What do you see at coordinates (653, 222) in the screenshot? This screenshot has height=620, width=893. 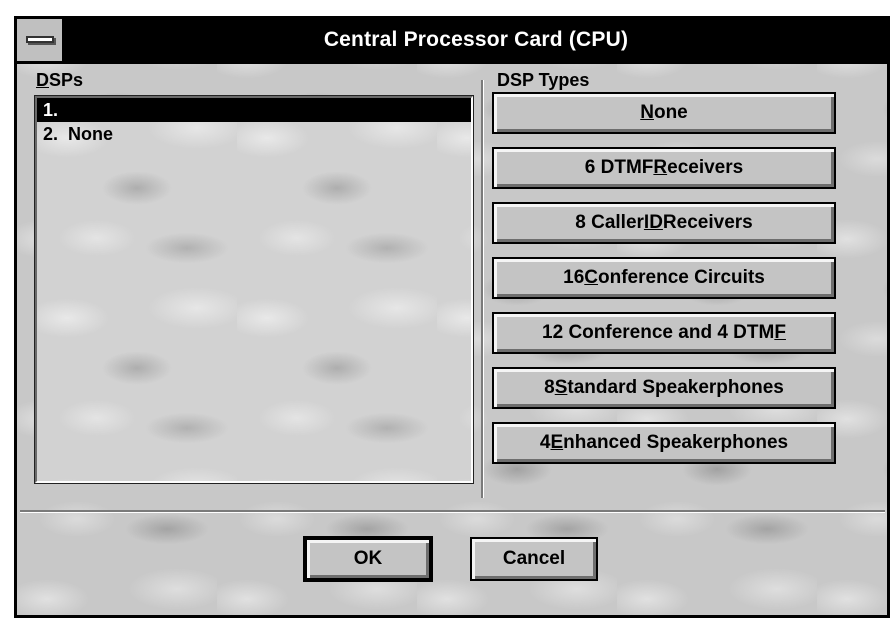 I see `button-accel: ID` at bounding box center [653, 222].